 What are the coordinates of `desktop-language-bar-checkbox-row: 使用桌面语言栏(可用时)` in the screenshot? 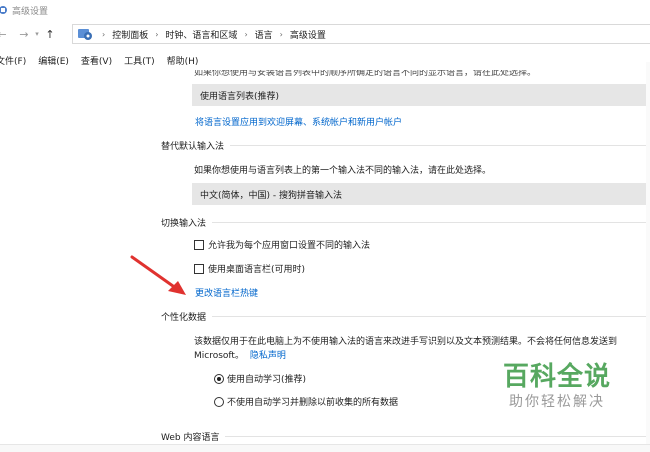 It's located at (249, 268).